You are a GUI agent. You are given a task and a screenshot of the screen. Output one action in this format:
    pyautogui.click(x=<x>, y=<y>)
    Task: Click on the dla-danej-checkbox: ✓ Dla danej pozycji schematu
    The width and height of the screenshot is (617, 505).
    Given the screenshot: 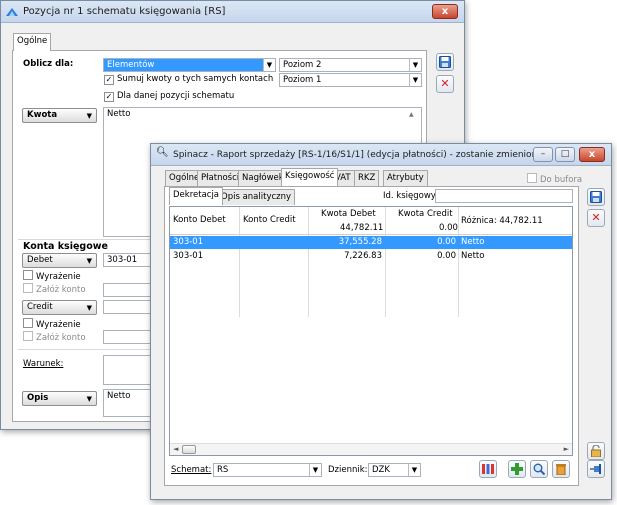 What is the action you would take?
    pyautogui.click(x=169, y=96)
    